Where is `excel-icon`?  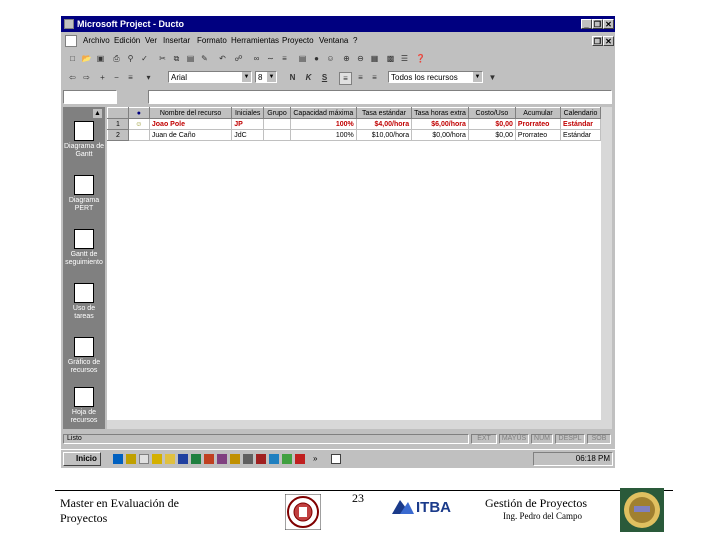
excel-icon is located at coordinates (196, 459).